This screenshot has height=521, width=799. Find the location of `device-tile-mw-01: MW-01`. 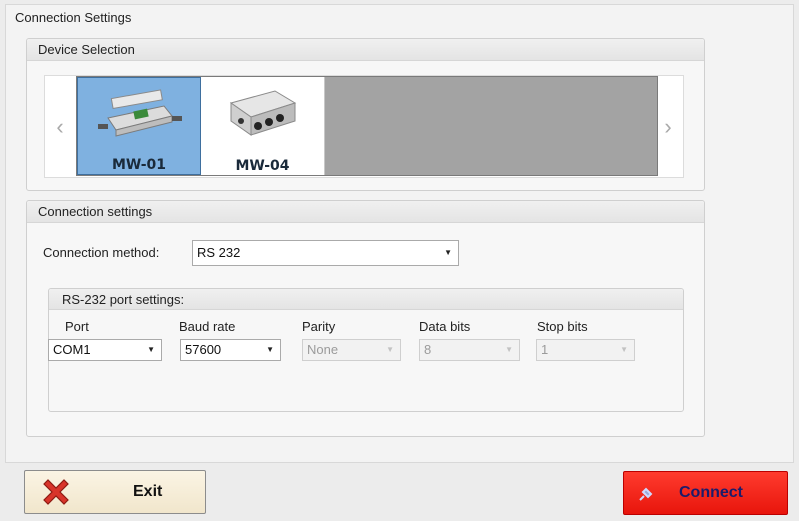

device-tile-mw-01: MW-01 is located at coordinates (139, 126).